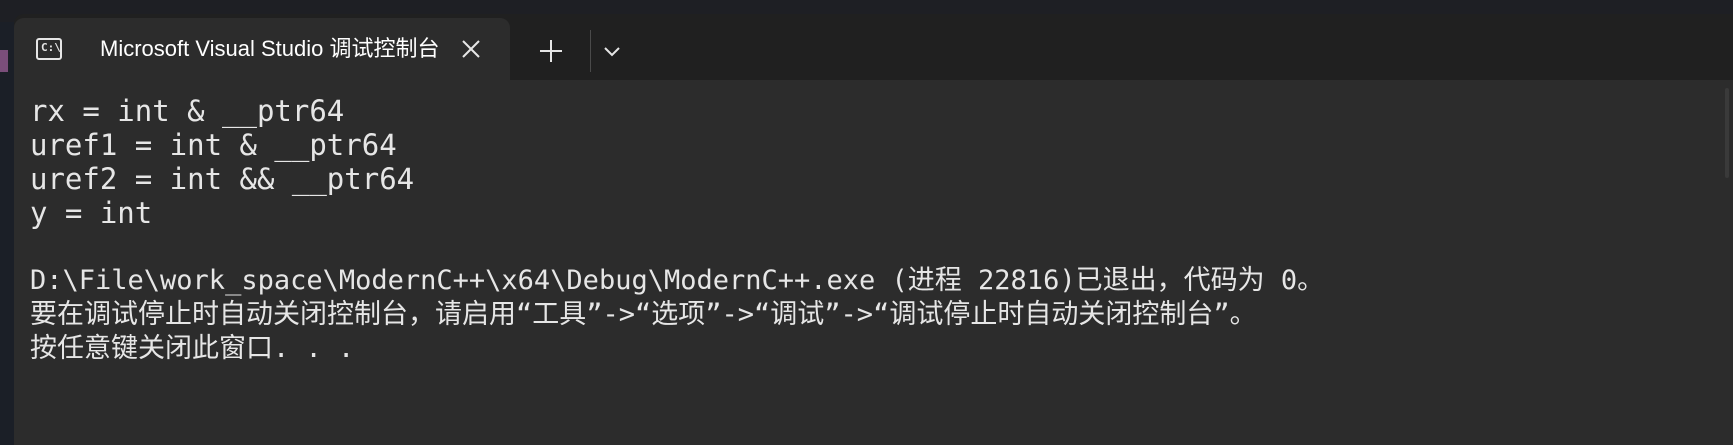  Describe the element at coordinates (213, 145) in the screenshot. I see `output-line: uref1 = int & __ptr64` at that location.